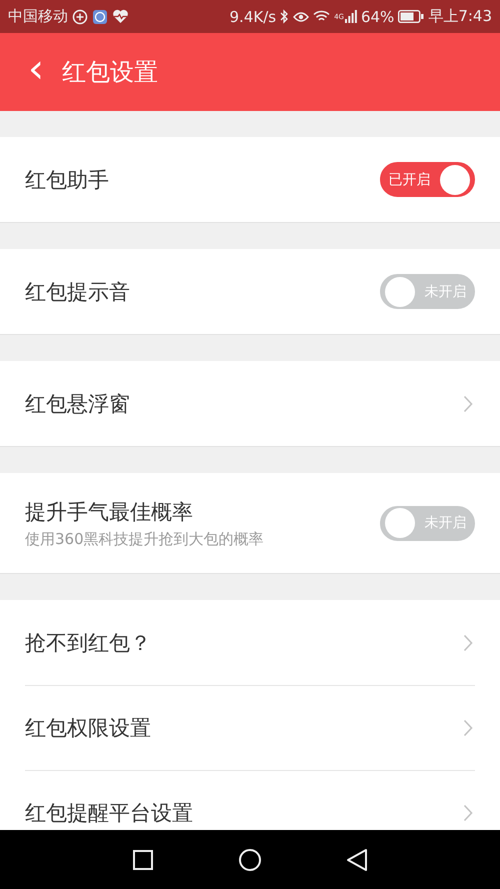 Image resolution: width=500 pixels, height=889 pixels. I want to click on page-title: 红包设置, so click(110, 72).